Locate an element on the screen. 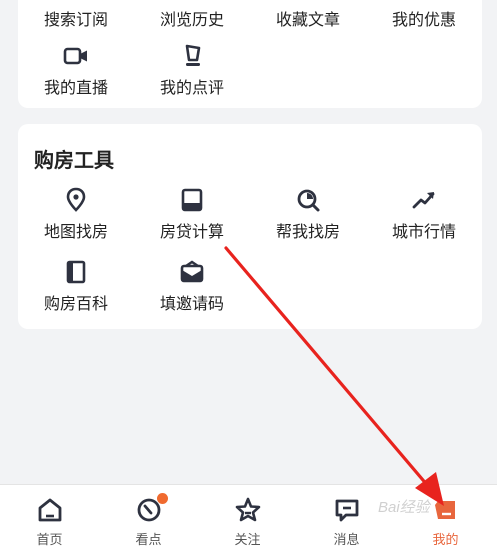 This screenshot has height=551, width=497. grid-item-saved-articles: 收藏文章 is located at coordinates (308, 16).